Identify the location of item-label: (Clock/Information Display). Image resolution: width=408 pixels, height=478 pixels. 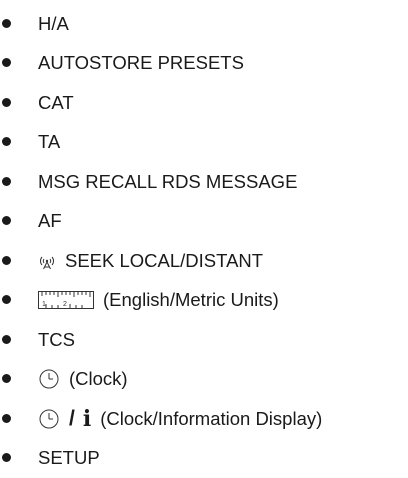
(211, 419).